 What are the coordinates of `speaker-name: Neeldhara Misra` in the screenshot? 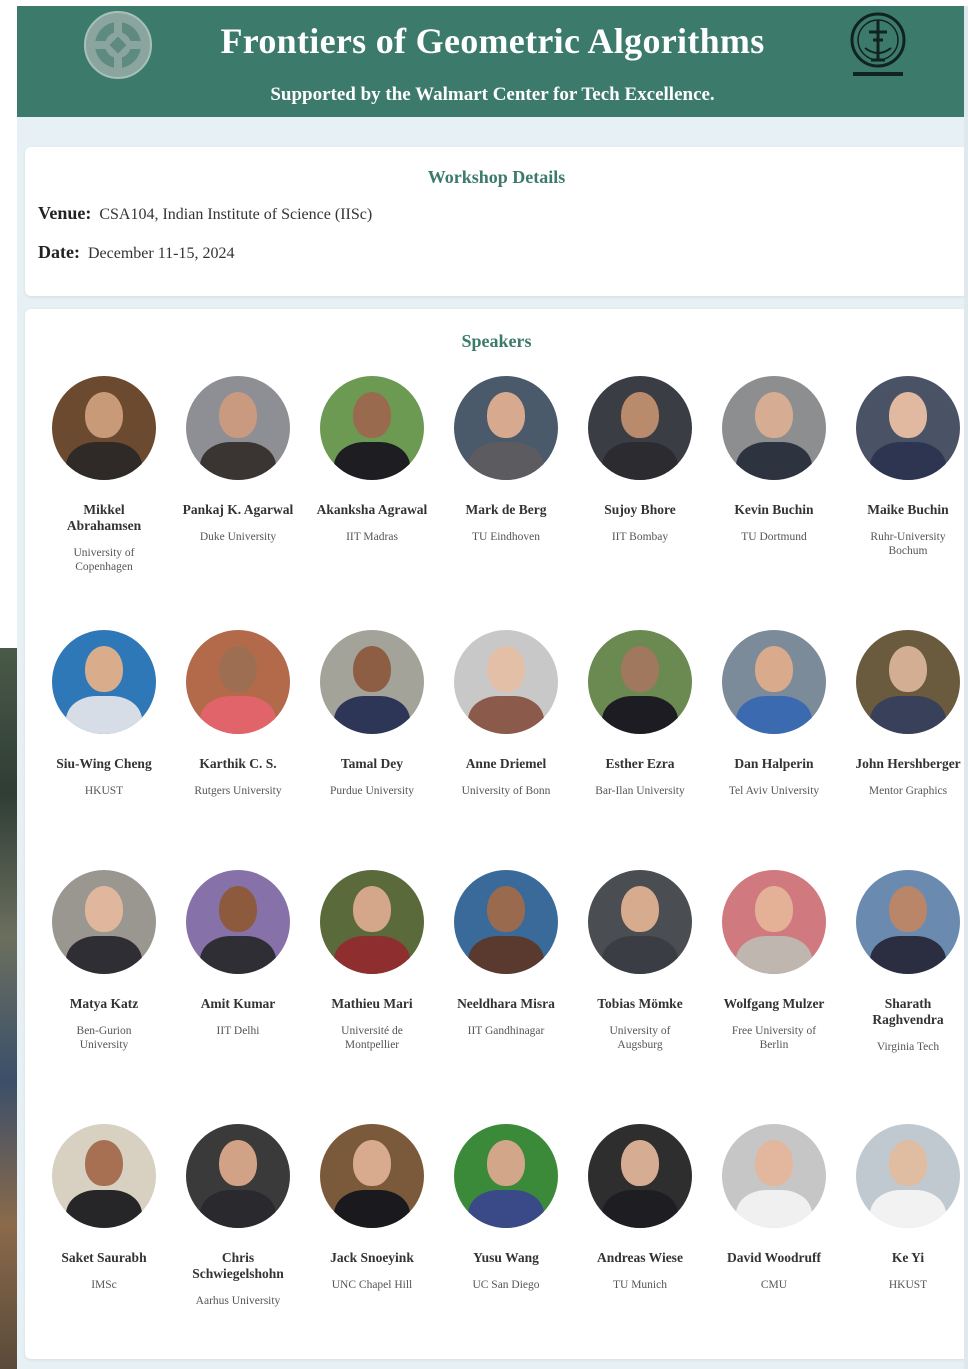 It's located at (506, 1003).